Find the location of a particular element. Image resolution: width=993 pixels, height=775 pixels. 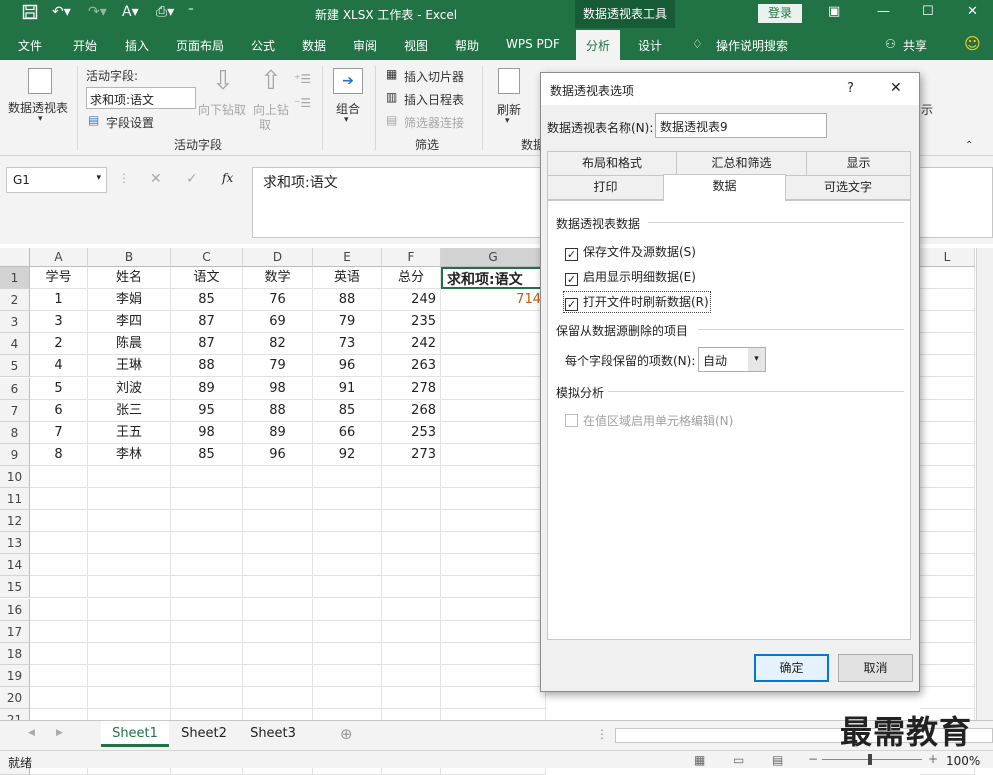

cancel-button: 取消 is located at coordinates (875, 668).